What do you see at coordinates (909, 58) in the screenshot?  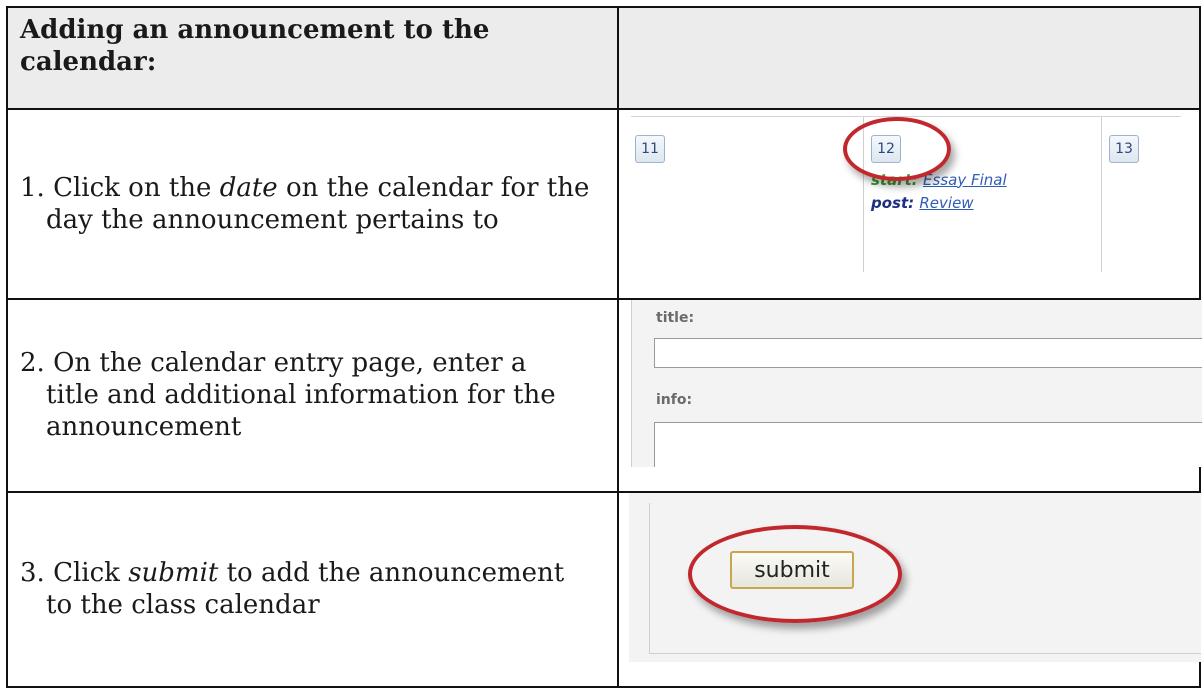 I see `header-empty-cell` at bounding box center [909, 58].